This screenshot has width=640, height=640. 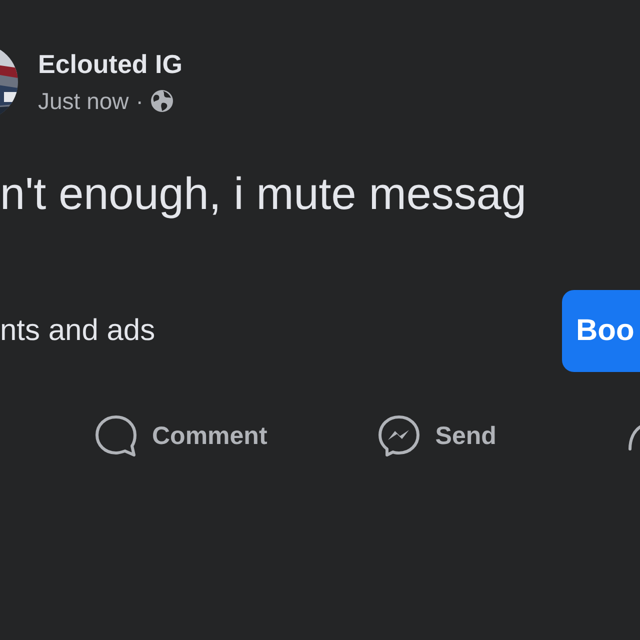 I want to click on post-text: n't enough, i mute messag, so click(x=264, y=194).